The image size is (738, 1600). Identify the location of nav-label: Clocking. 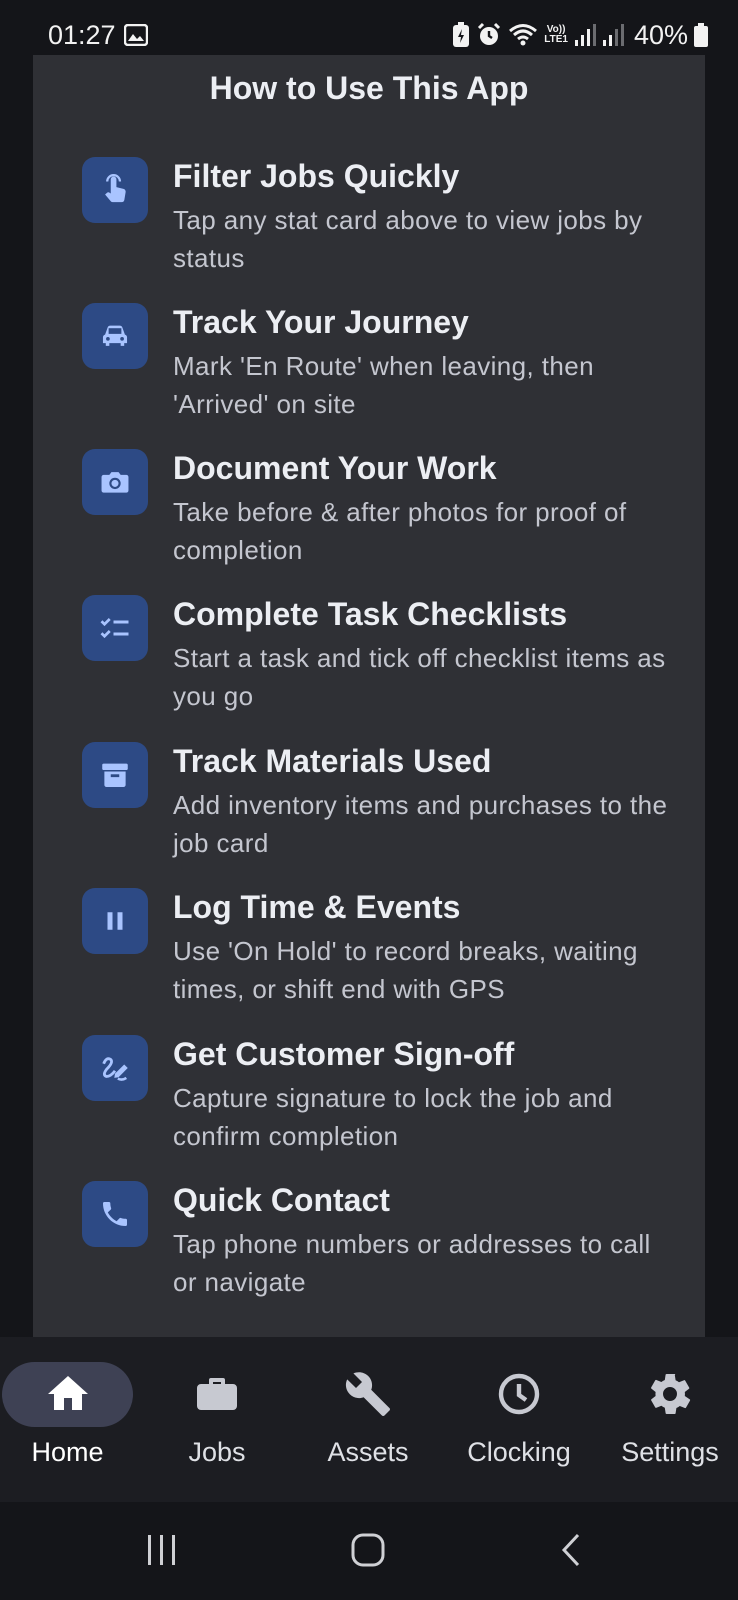
(519, 1452).